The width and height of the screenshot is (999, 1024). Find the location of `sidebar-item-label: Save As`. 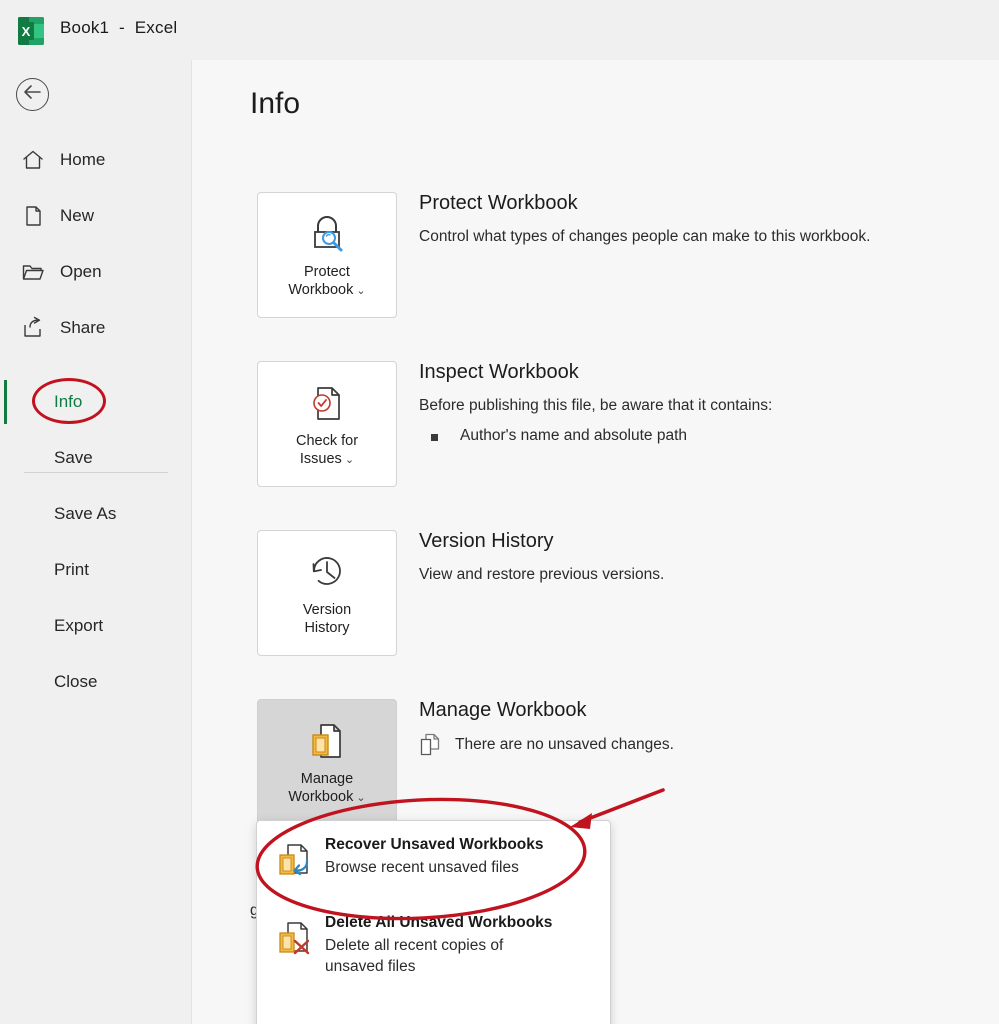

sidebar-item-label: Save As is located at coordinates (85, 513).